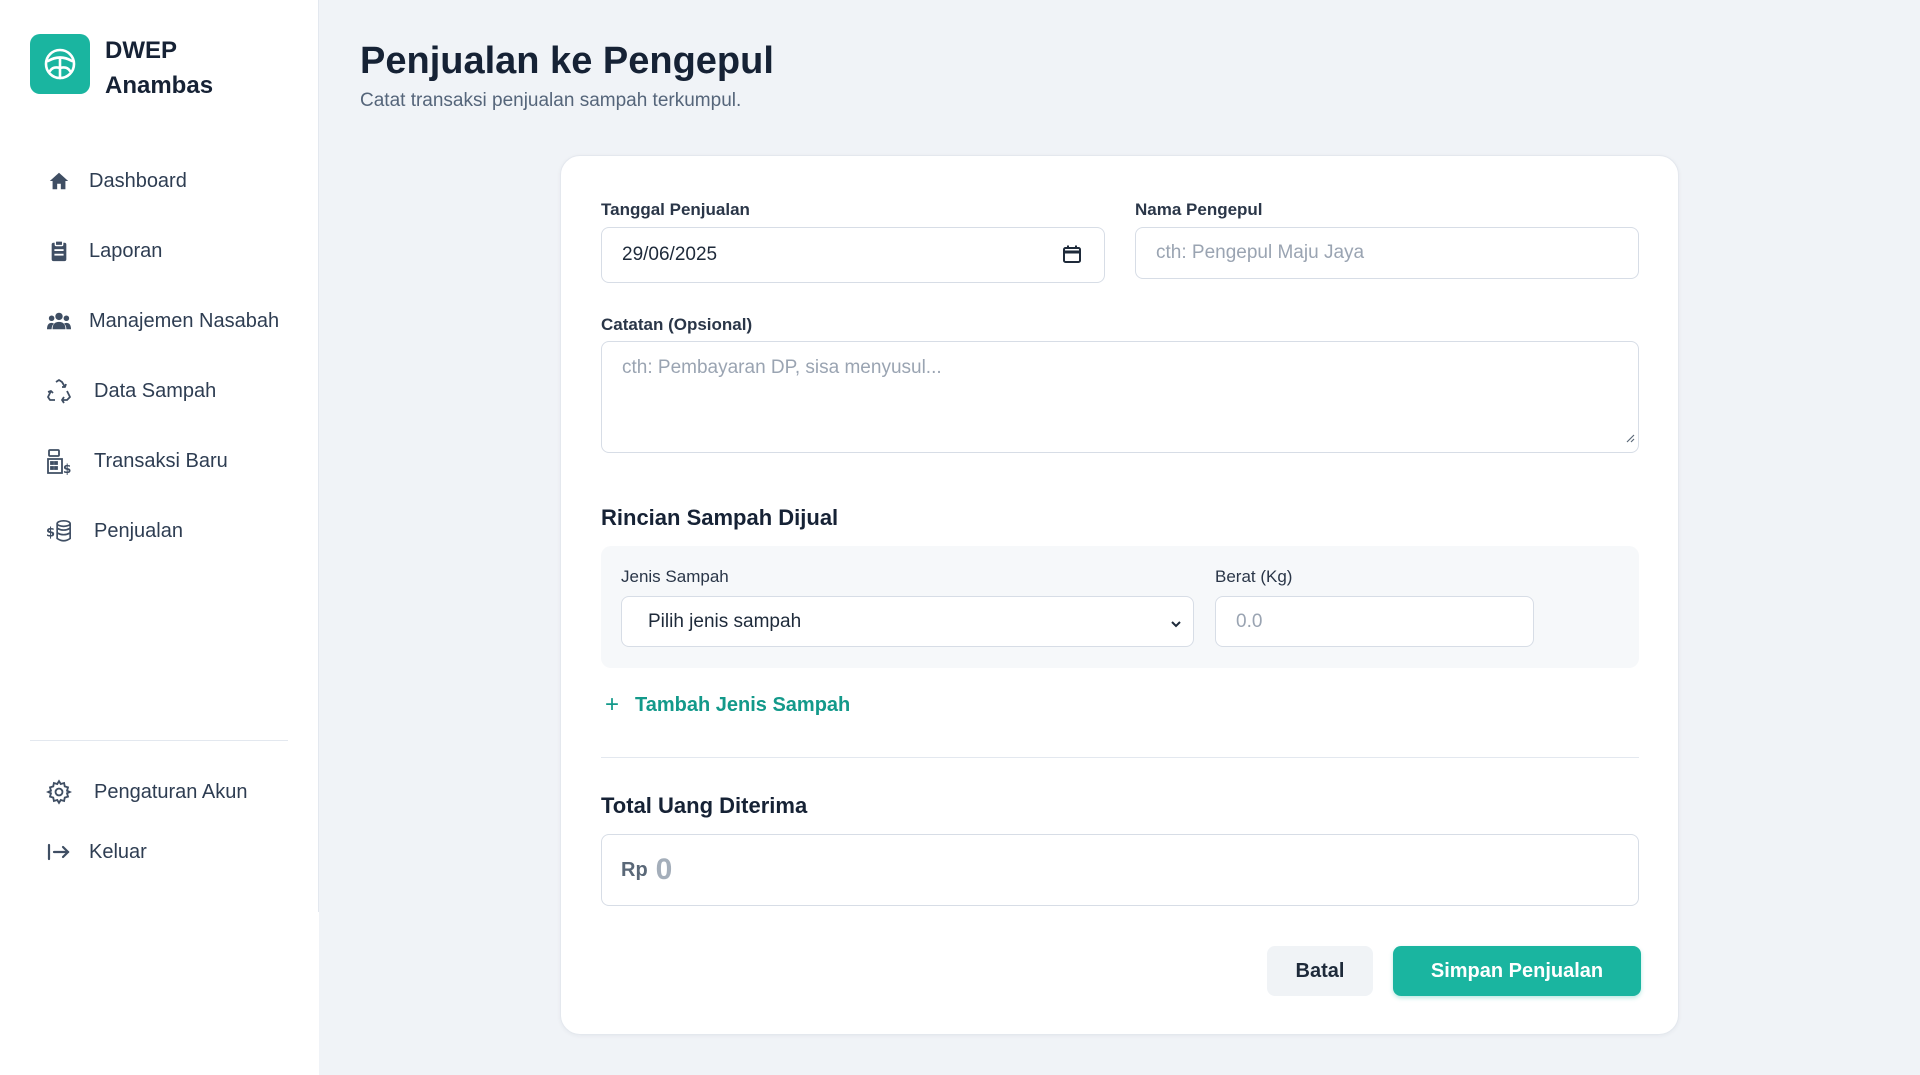 The height and width of the screenshot is (1075, 1920). I want to click on recycle-icon, so click(59, 391).